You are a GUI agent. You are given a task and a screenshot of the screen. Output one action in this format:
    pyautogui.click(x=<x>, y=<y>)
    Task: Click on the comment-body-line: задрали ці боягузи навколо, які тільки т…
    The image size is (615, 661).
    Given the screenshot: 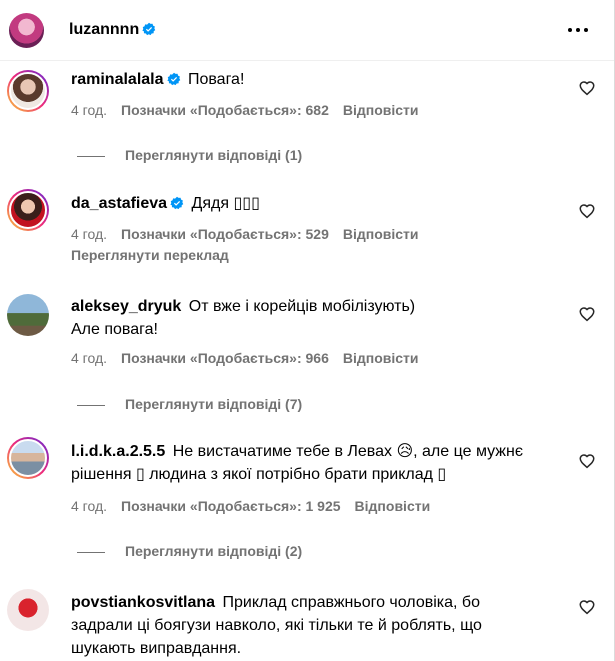 What is the action you would take?
    pyautogui.click(x=276, y=625)
    